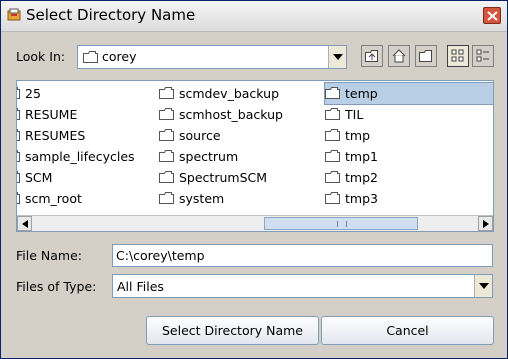  I want to click on file-list-item-label: scmdev_backup, so click(229, 93).